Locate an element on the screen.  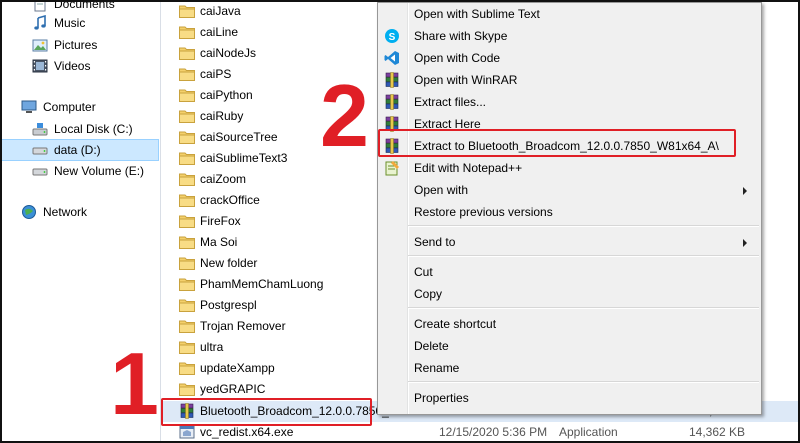
menu-item-rename: Rename is located at coordinates (569, 368).